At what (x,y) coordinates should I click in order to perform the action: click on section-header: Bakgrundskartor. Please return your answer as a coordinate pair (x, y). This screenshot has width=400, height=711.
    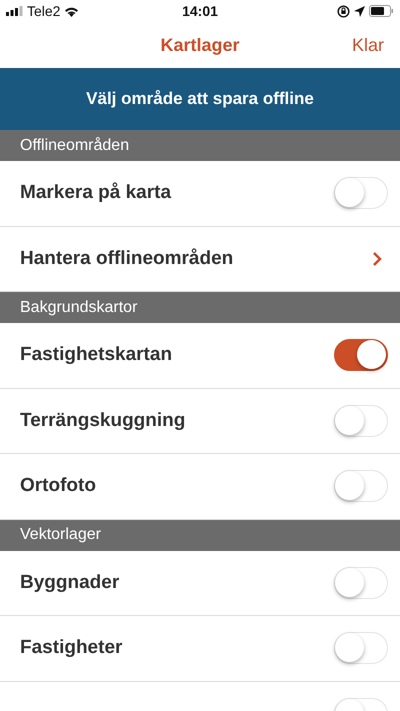
    Looking at the image, I should click on (200, 307).